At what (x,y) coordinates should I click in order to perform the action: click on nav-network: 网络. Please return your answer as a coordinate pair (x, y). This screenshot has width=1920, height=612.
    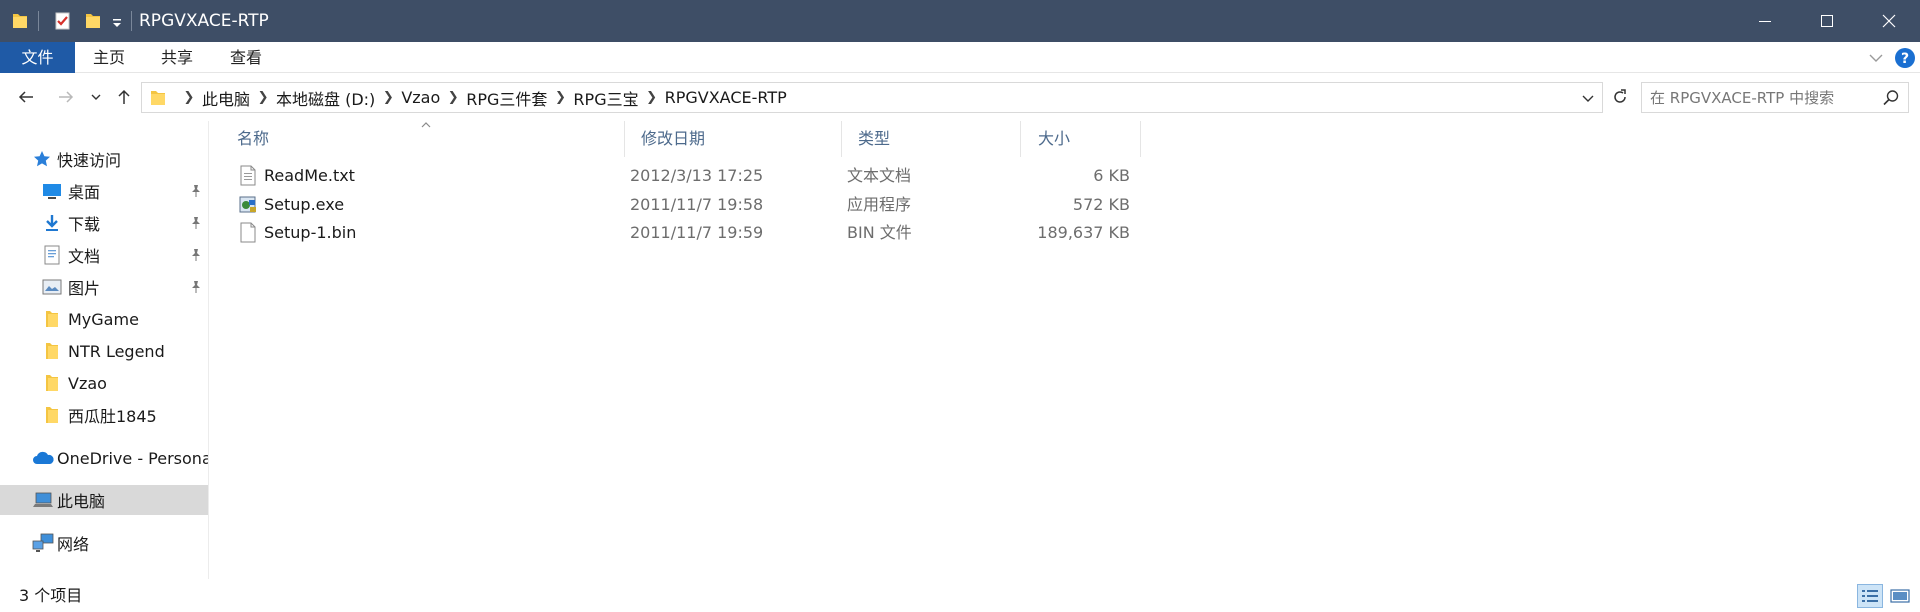
    Looking at the image, I should click on (104, 543).